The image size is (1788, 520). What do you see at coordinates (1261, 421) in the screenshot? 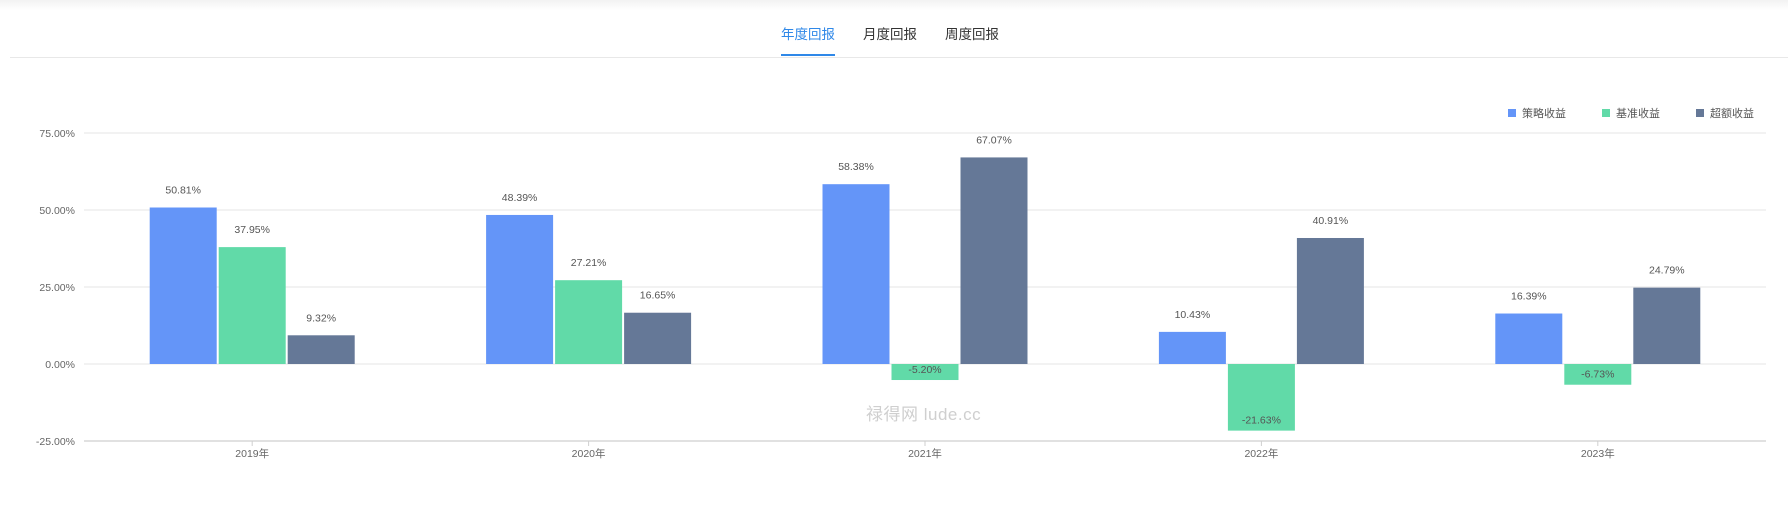
I see `data-label: -21.63%` at bounding box center [1261, 421].